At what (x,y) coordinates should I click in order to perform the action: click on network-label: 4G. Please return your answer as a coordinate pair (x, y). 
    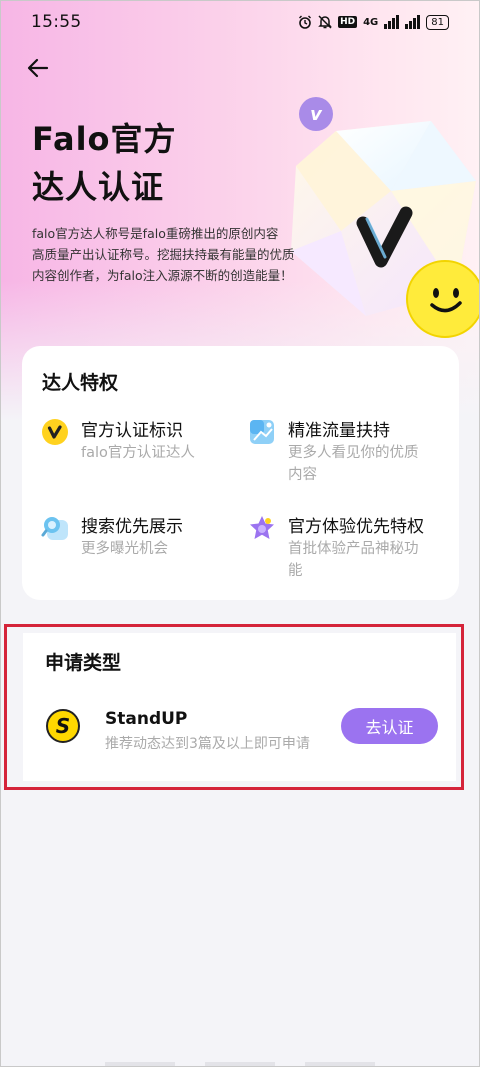
    Looking at the image, I should click on (371, 22).